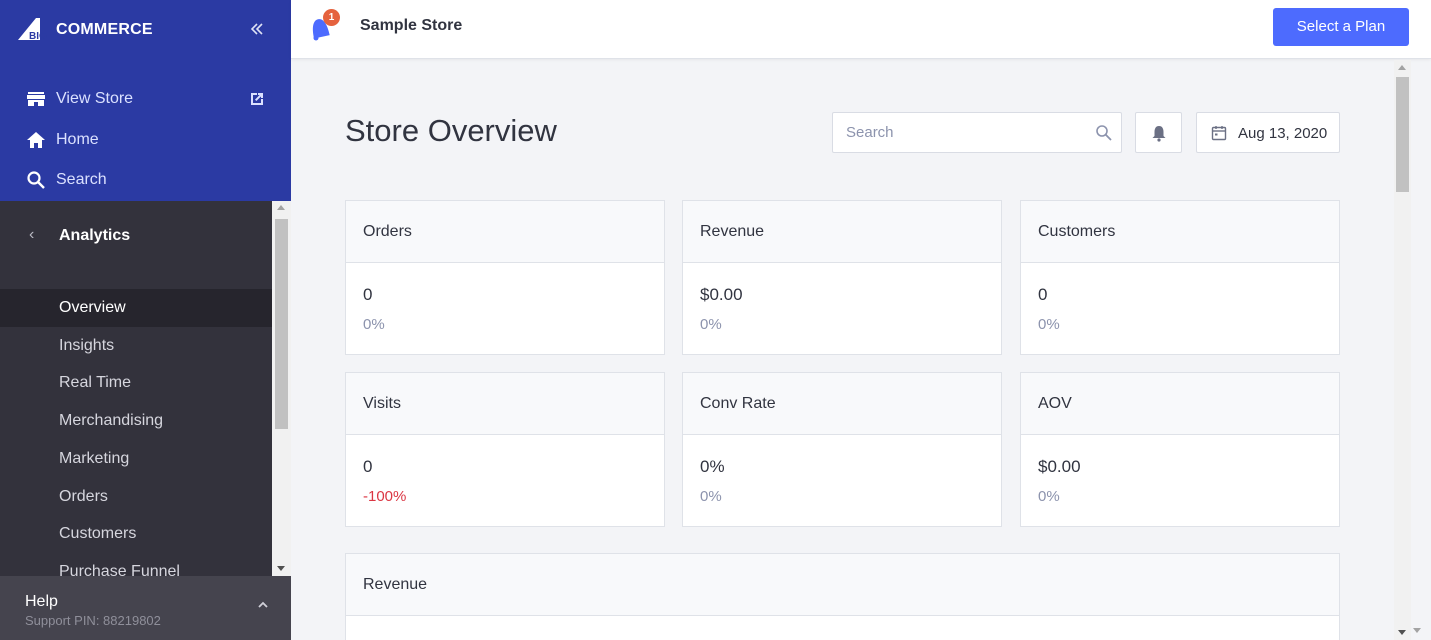 Image resolution: width=1431 pixels, height=640 pixels. What do you see at coordinates (738, 403) in the screenshot?
I see `kpi-card-title: Conv Rate` at bounding box center [738, 403].